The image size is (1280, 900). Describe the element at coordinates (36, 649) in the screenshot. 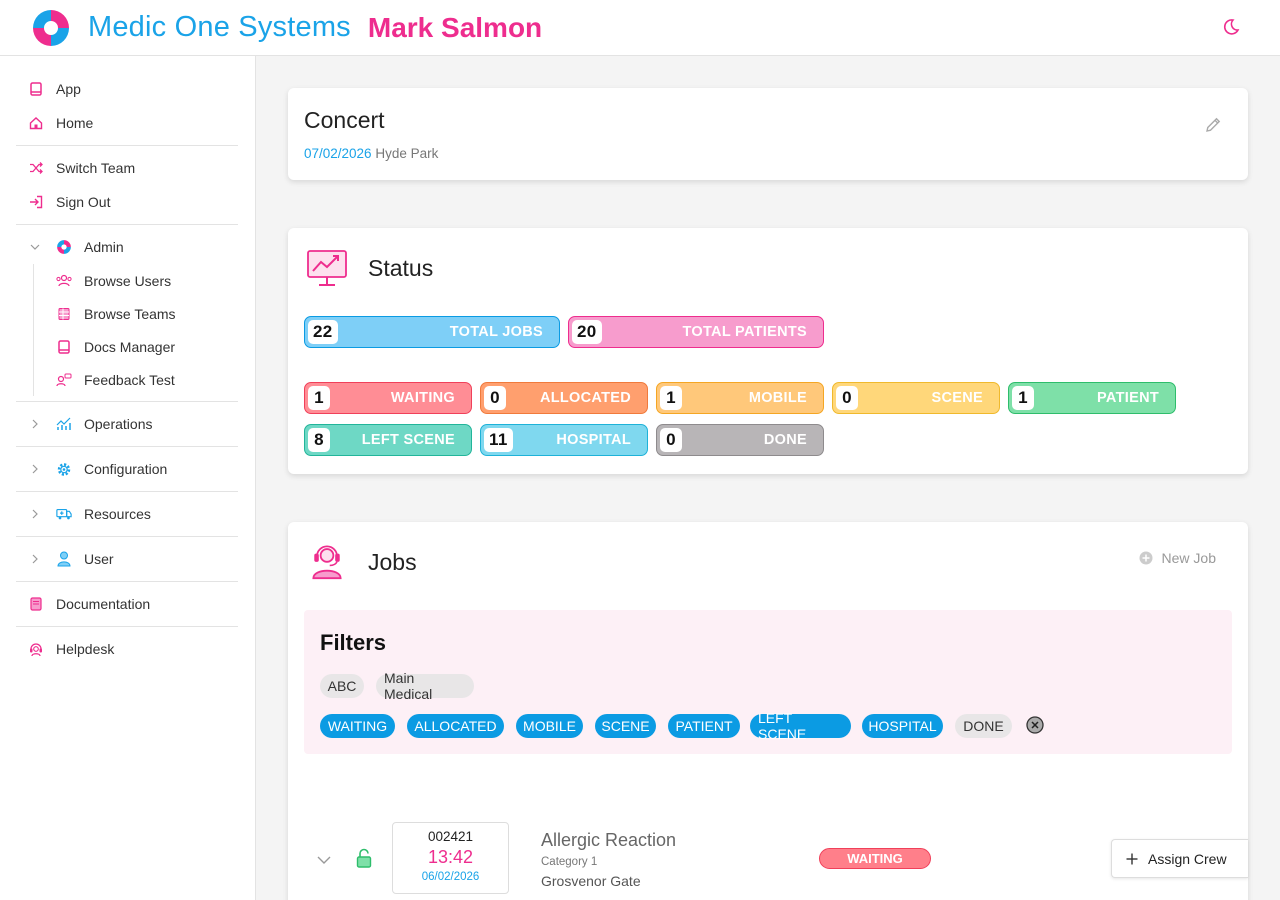

I see `headset-icon` at that location.